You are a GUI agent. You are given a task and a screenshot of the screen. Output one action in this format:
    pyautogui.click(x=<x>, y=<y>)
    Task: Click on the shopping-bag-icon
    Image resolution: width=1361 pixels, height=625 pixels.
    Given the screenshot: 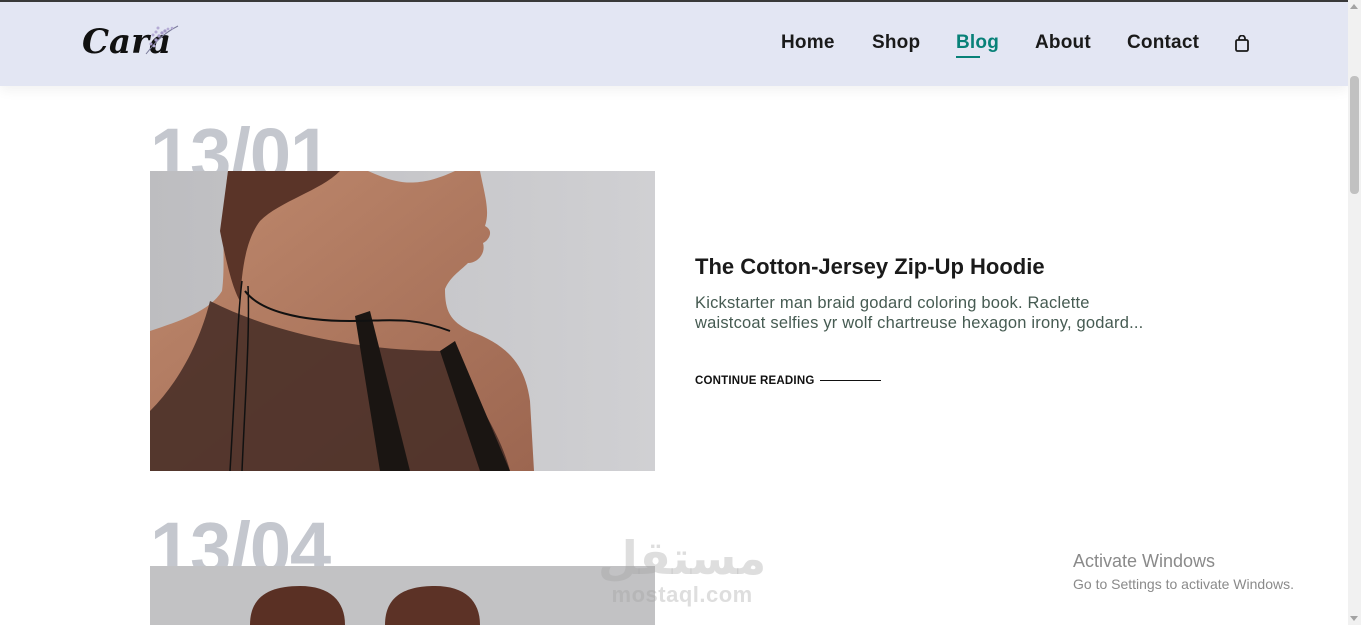 What is the action you would take?
    pyautogui.click(x=1242, y=44)
    